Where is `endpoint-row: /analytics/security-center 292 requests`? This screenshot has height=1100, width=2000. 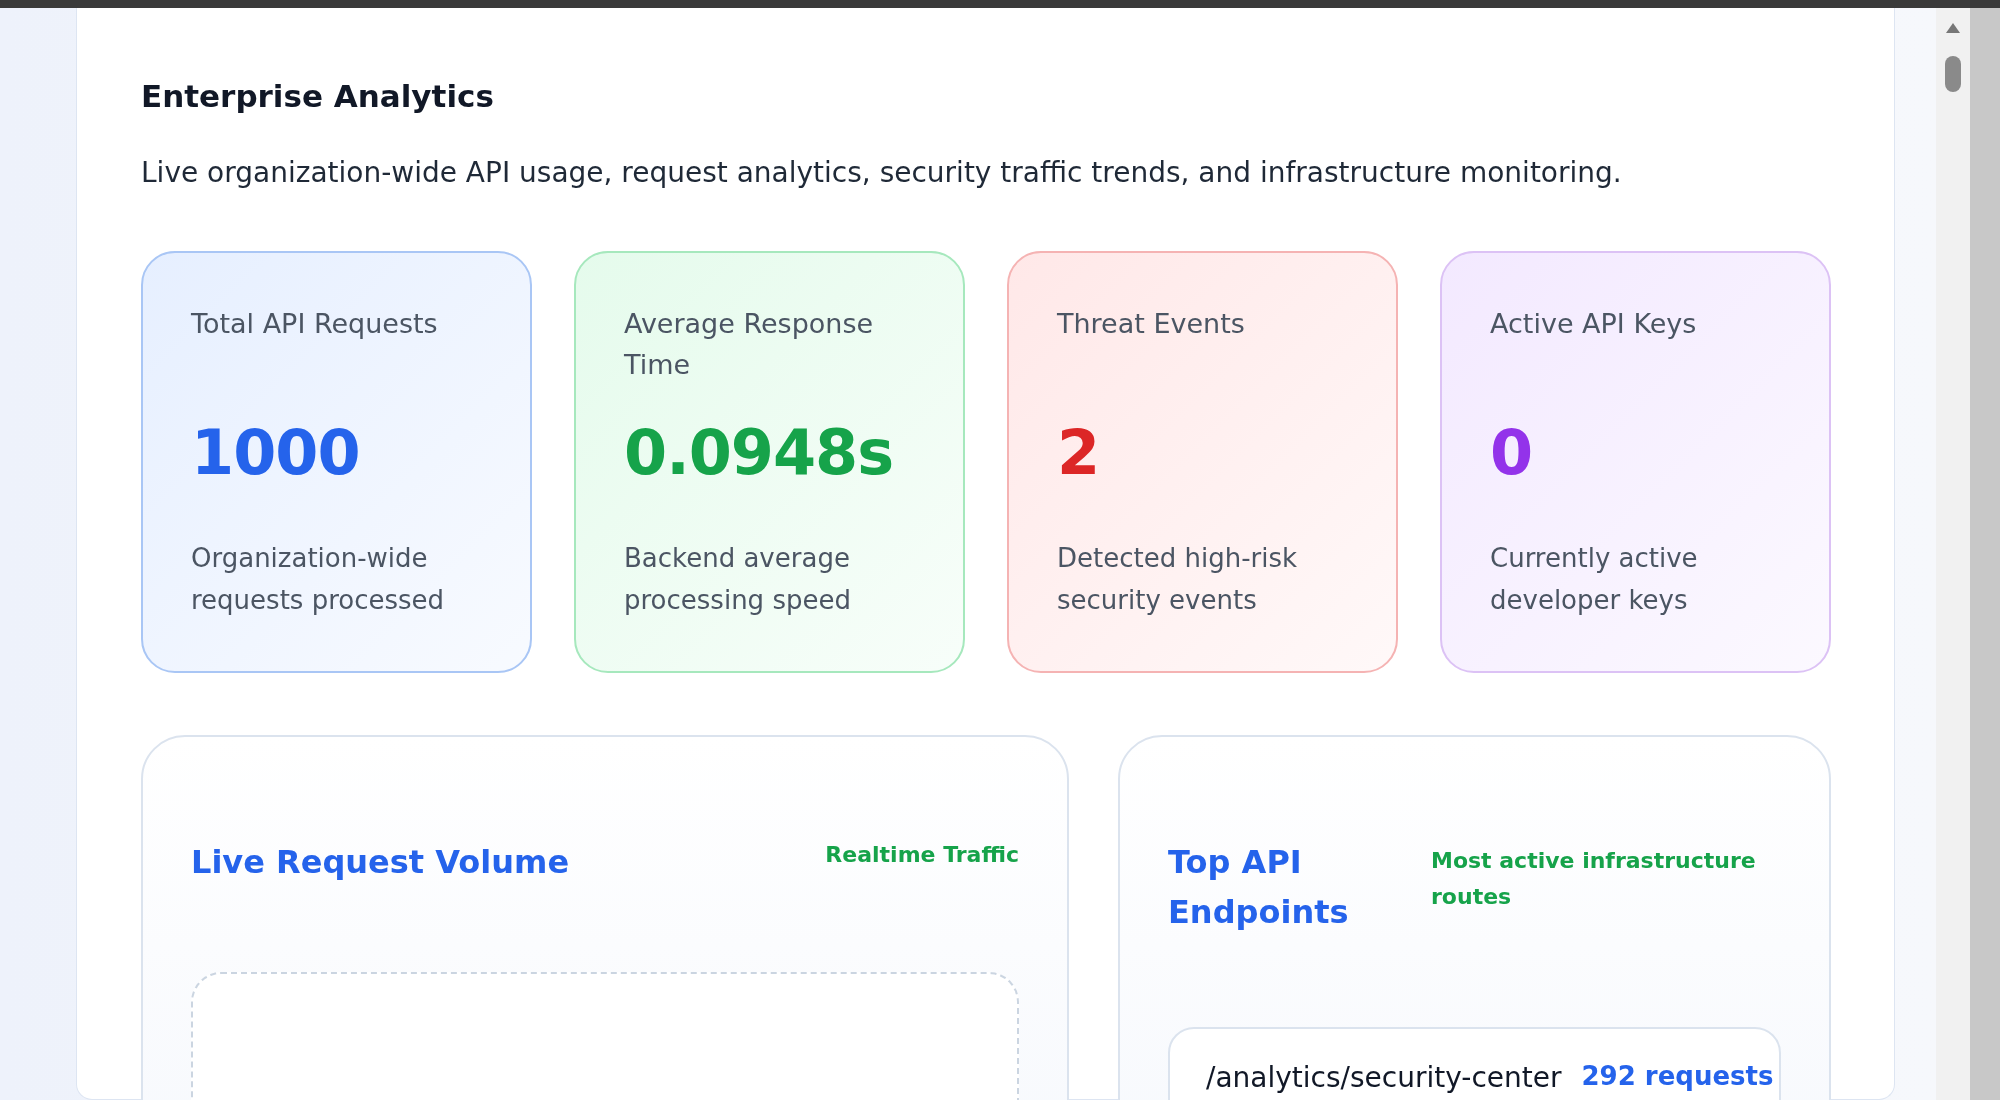 endpoint-row: /analytics/security-center 292 requests is located at coordinates (1474, 1063).